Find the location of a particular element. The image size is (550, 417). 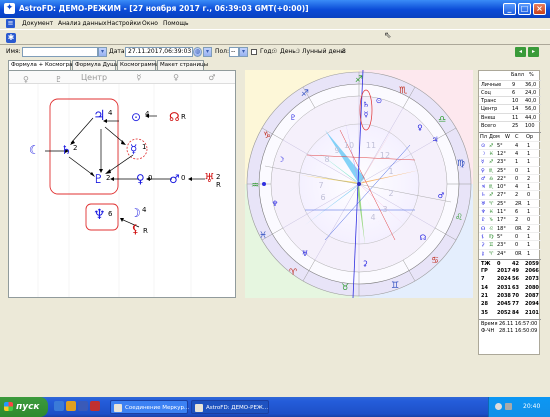

planet-row: ♇ ♑ 17° 2 0 is located at coordinates (510, 219).